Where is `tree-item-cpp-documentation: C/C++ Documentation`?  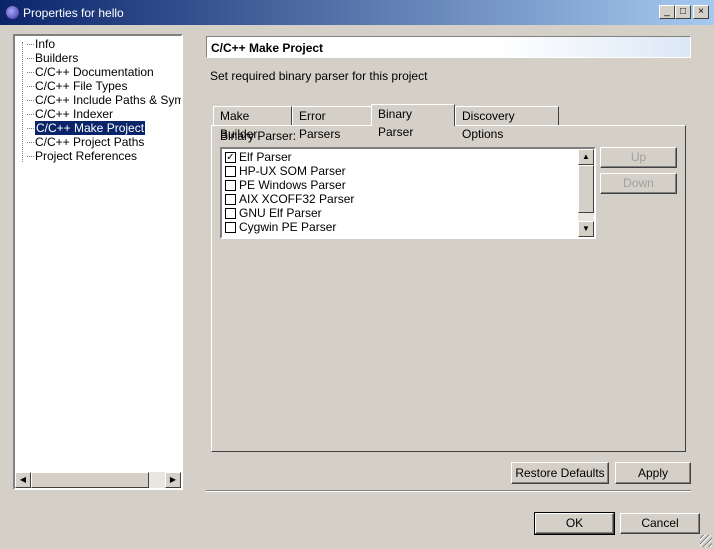 tree-item-cpp-documentation: C/C++ Documentation is located at coordinates (90, 72).